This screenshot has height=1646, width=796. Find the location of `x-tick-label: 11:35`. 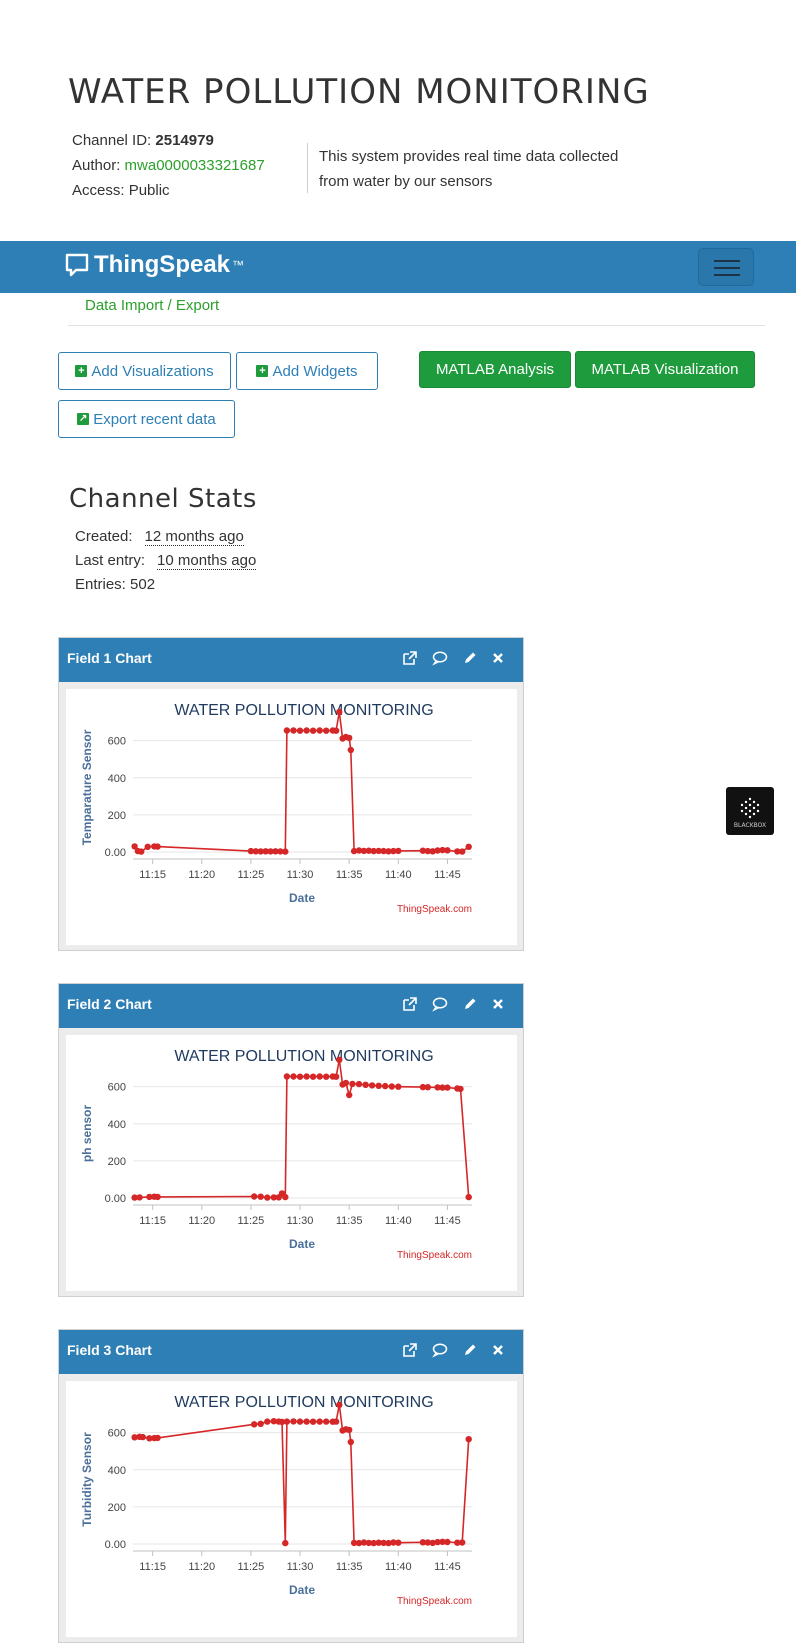

x-tick-label: 11:35 is located at coordinates (349, 1567).